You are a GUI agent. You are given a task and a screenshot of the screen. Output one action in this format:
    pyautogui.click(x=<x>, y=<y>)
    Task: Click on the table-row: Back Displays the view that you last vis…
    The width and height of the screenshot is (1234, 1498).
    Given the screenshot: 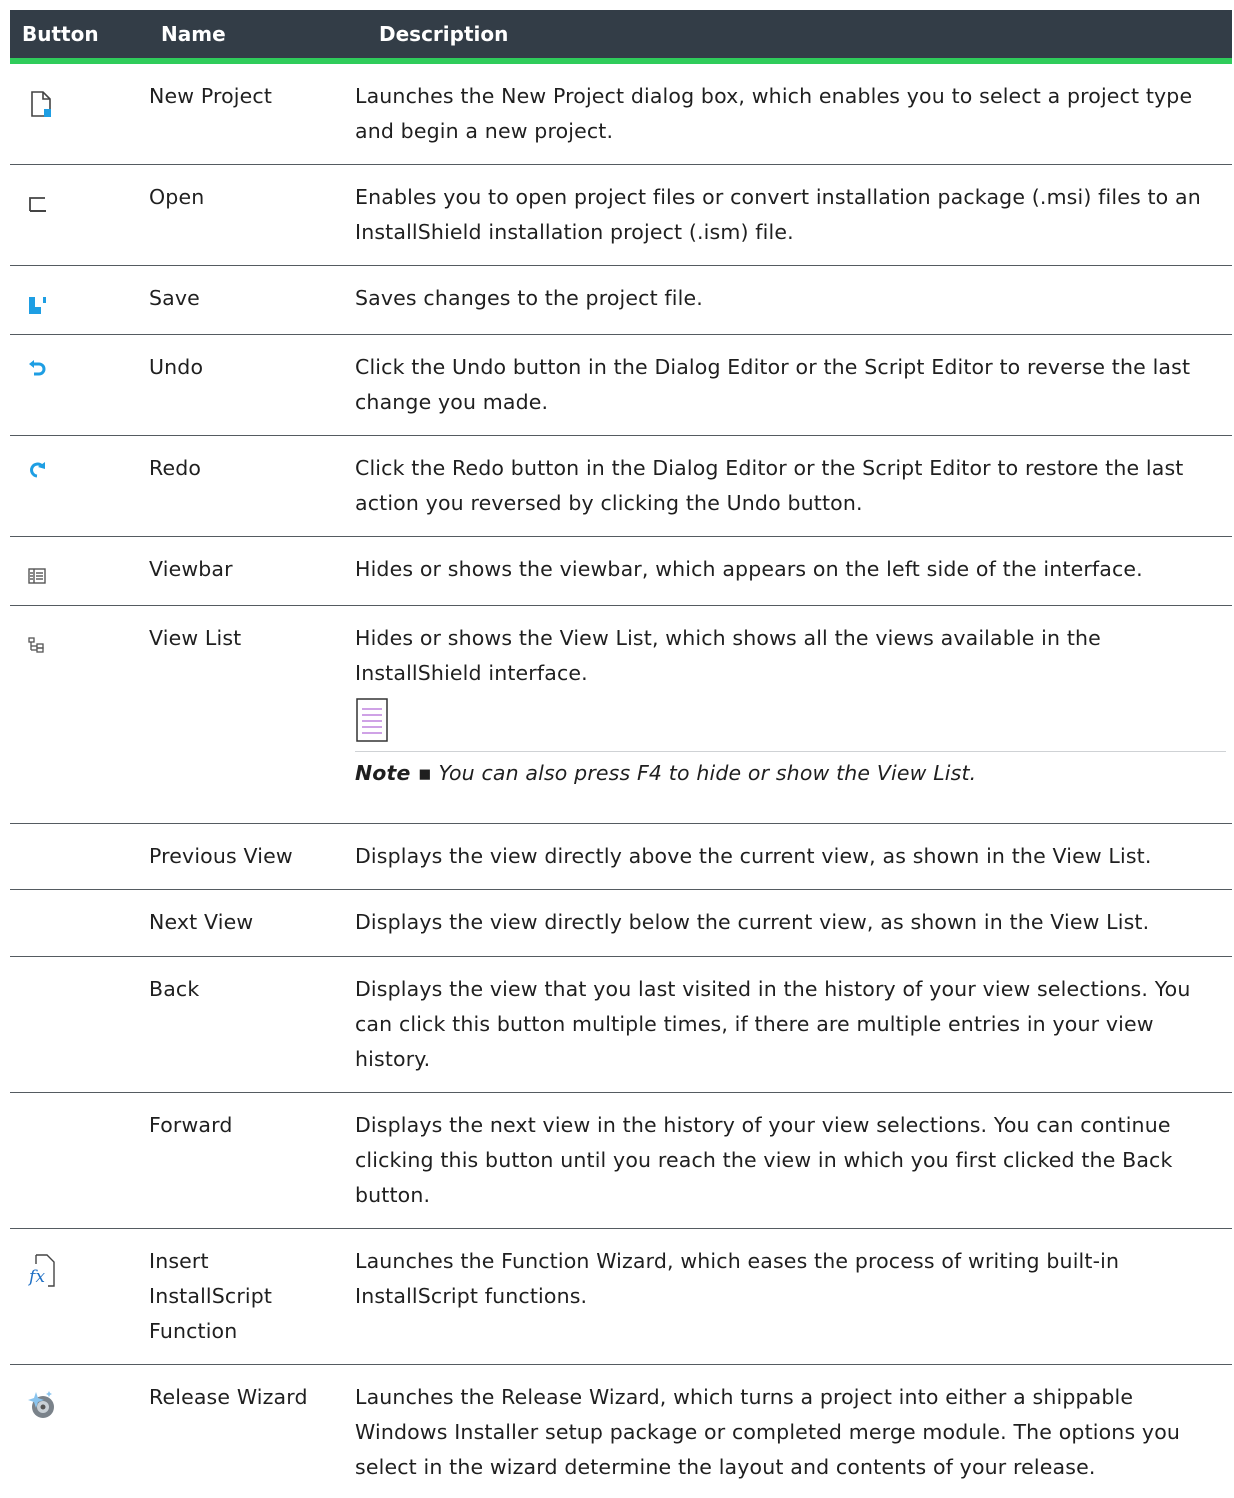 What is the action you would take?
    pyautogui.click(x=621, y=1025)
    